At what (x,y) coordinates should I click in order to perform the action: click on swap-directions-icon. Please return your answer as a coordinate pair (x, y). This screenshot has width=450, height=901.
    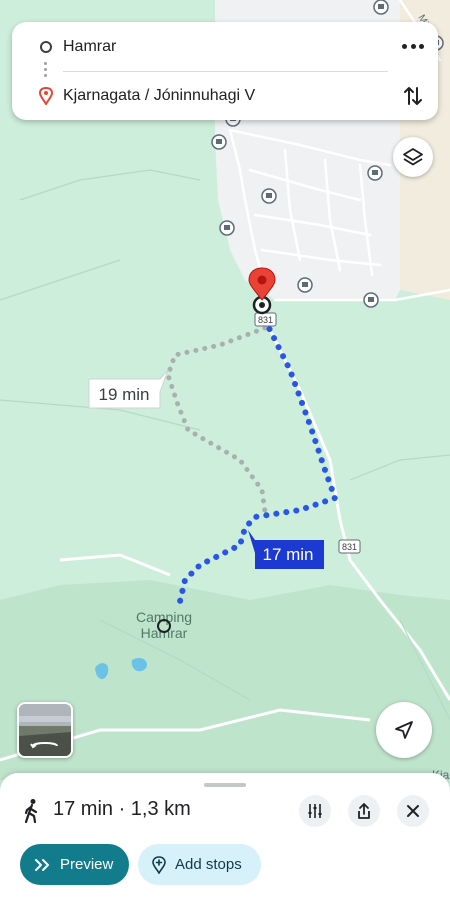
    Looking at the image, I should click on (413, 96).